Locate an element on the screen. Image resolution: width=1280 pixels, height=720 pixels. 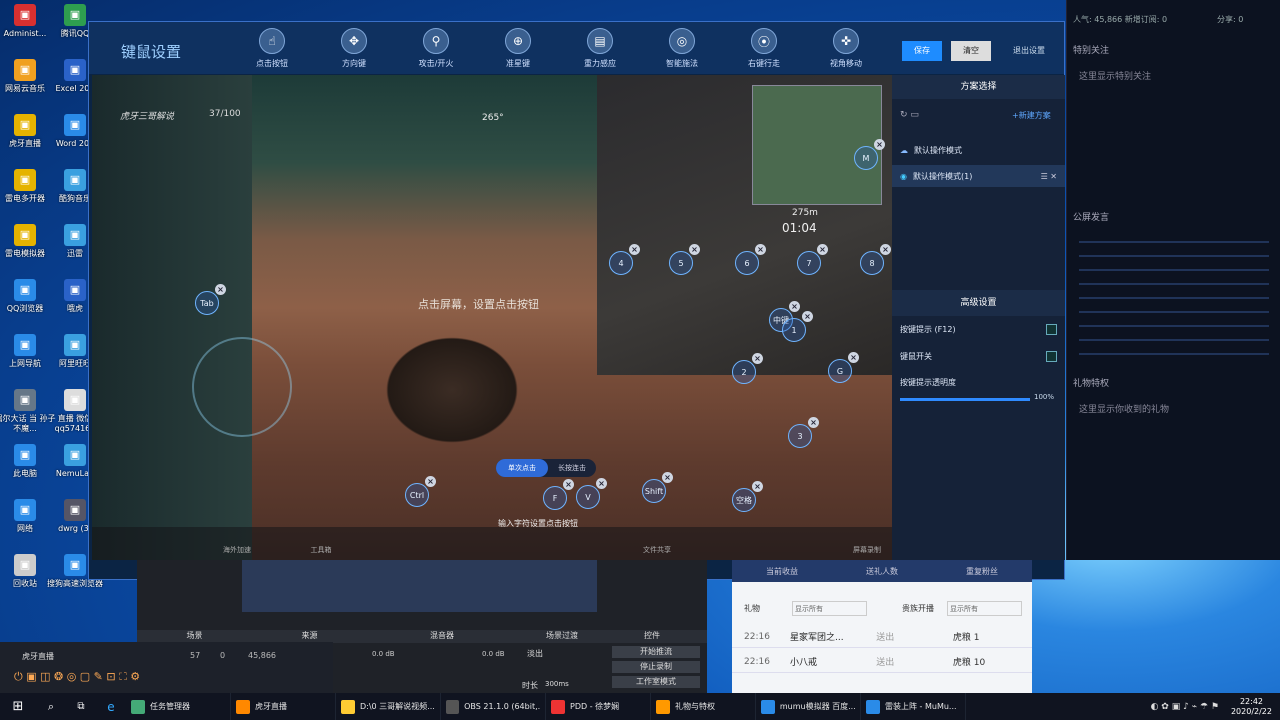
taskbar-item: 任务管理器 is located at coordinates (178, 706).